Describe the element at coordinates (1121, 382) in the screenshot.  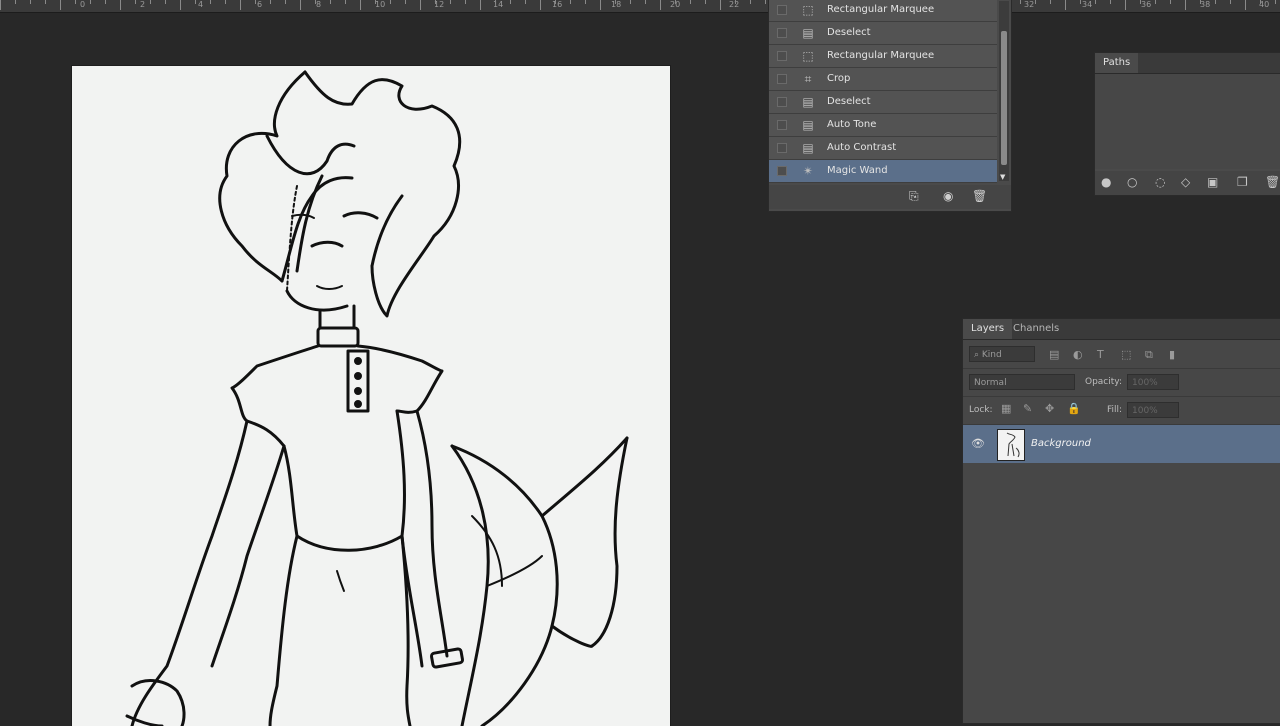
I see `blend-row: Normal Opacity: 100%` at that location.